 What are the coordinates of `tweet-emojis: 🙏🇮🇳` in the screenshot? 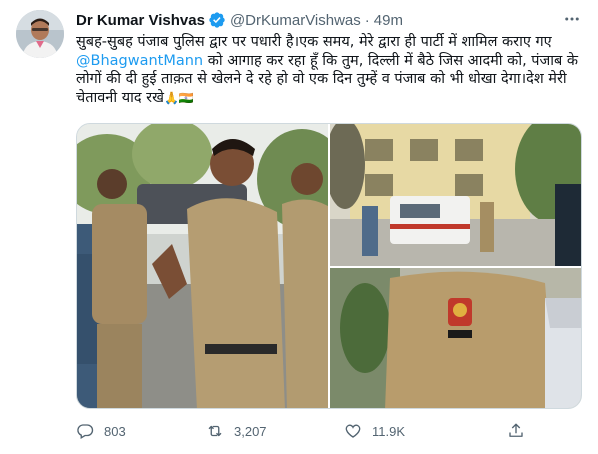 It's located at (178, 97).